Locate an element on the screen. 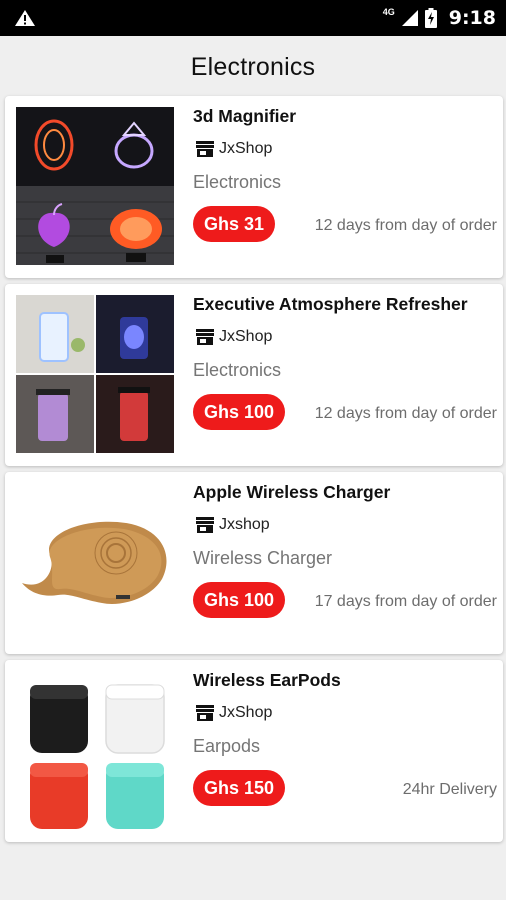  product-category: Earpods is located at coordinates (227, 746).